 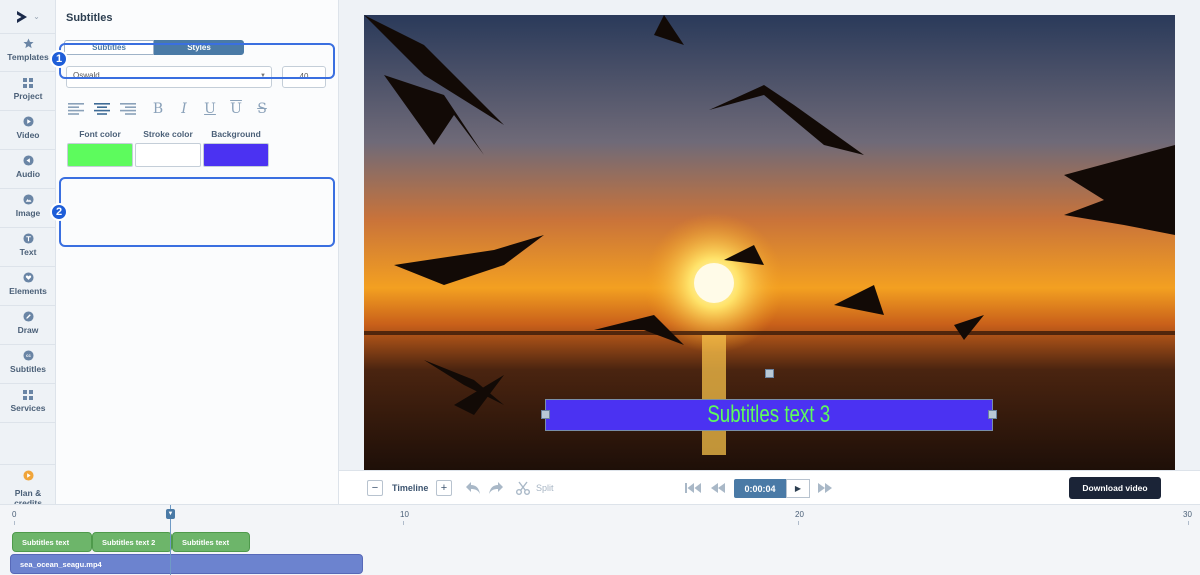 What do you see at coordinates (523, 488) in the screenshot?
I see `scissors-icon` at bounding box center [523, 488].